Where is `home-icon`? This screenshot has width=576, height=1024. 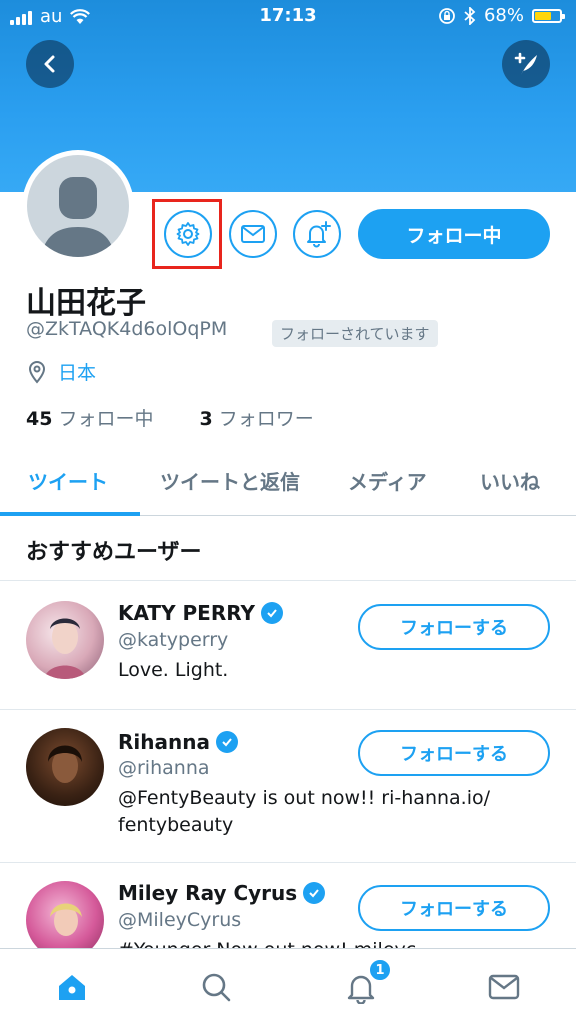 home-icon is located at coordinates (72, 987).